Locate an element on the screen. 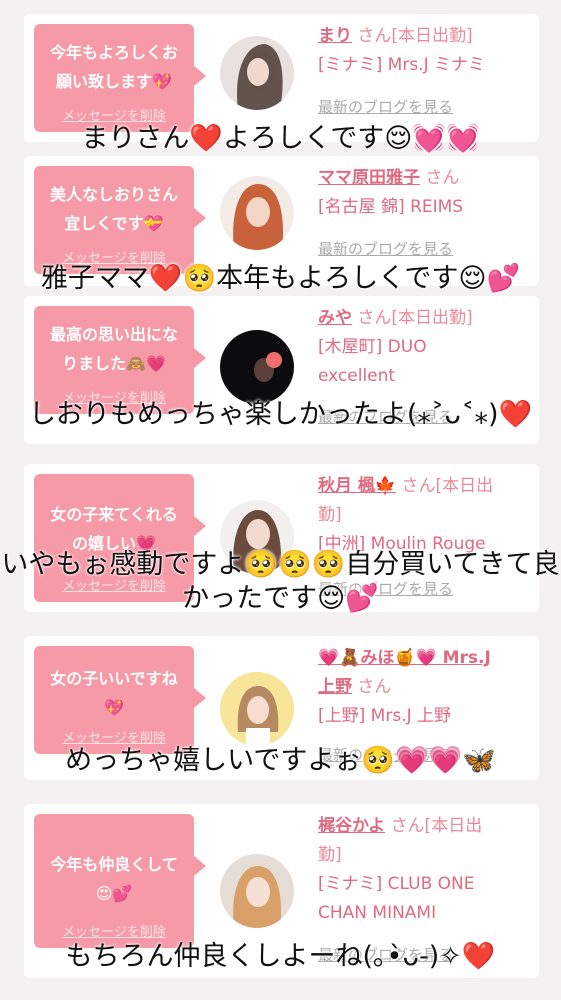 This screenshot has width=561, height=1000. sender-info: 秋月 楓🍁 さん[本日出 勤] [中洲] Moulin Rouge is located at coordinates (425, 515).